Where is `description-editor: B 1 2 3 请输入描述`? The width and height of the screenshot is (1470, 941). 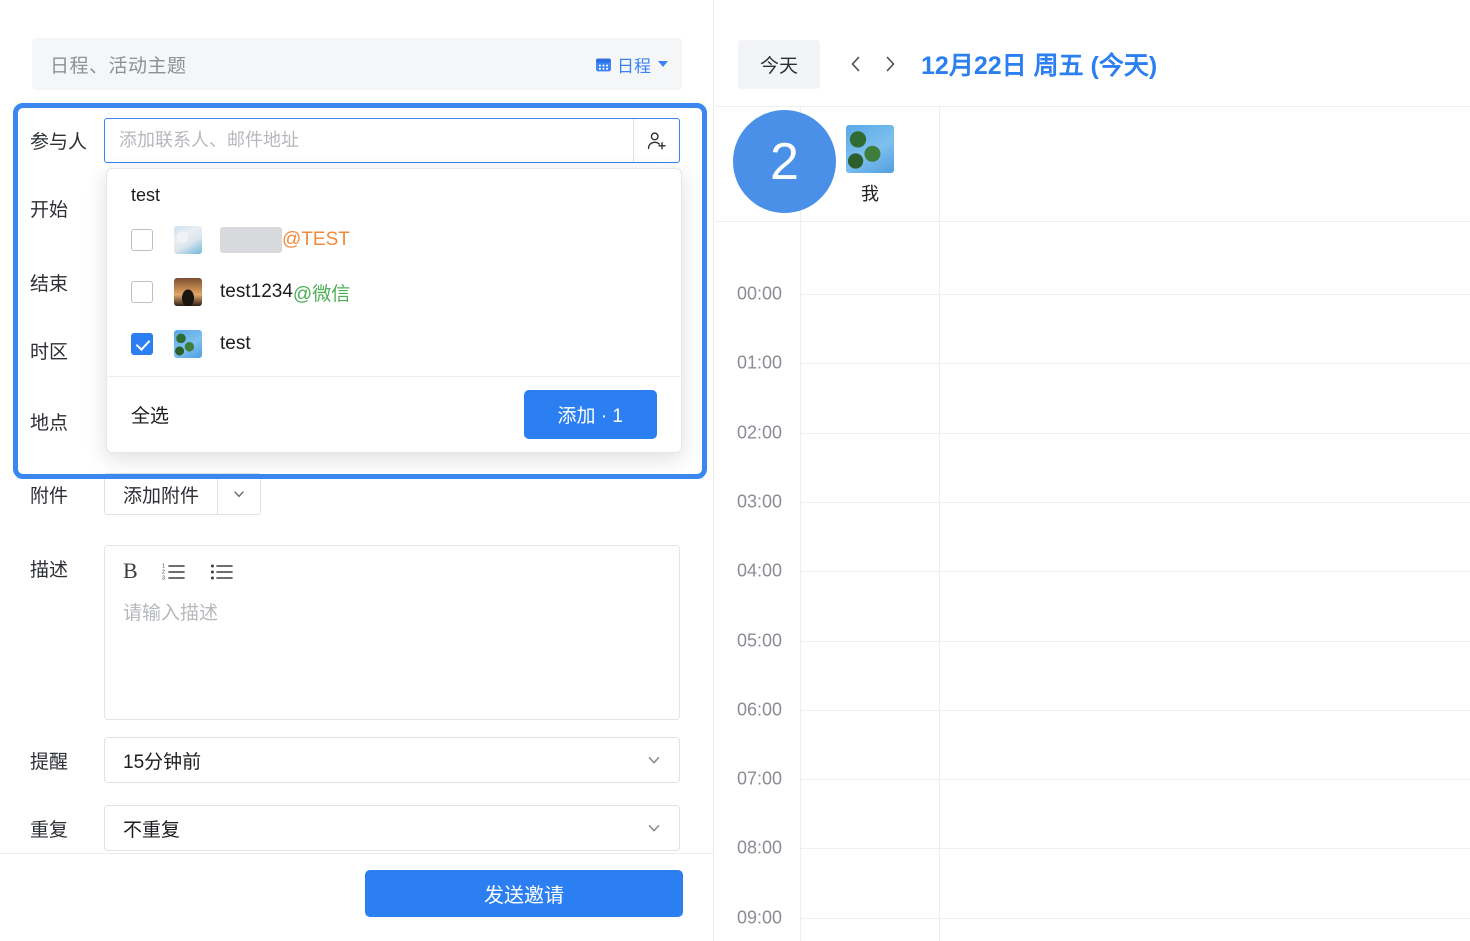
description-editor: B 1 2 3 请输入描述 is located at coordinates (392, 632).